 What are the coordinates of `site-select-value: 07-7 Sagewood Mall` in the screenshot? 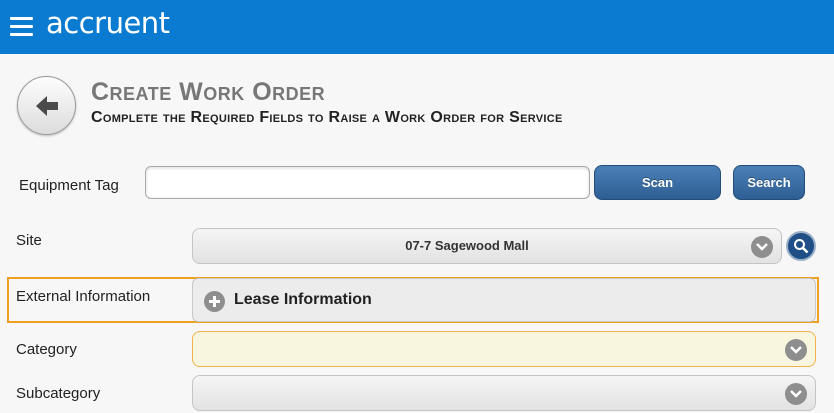 It's located at (467, 245).